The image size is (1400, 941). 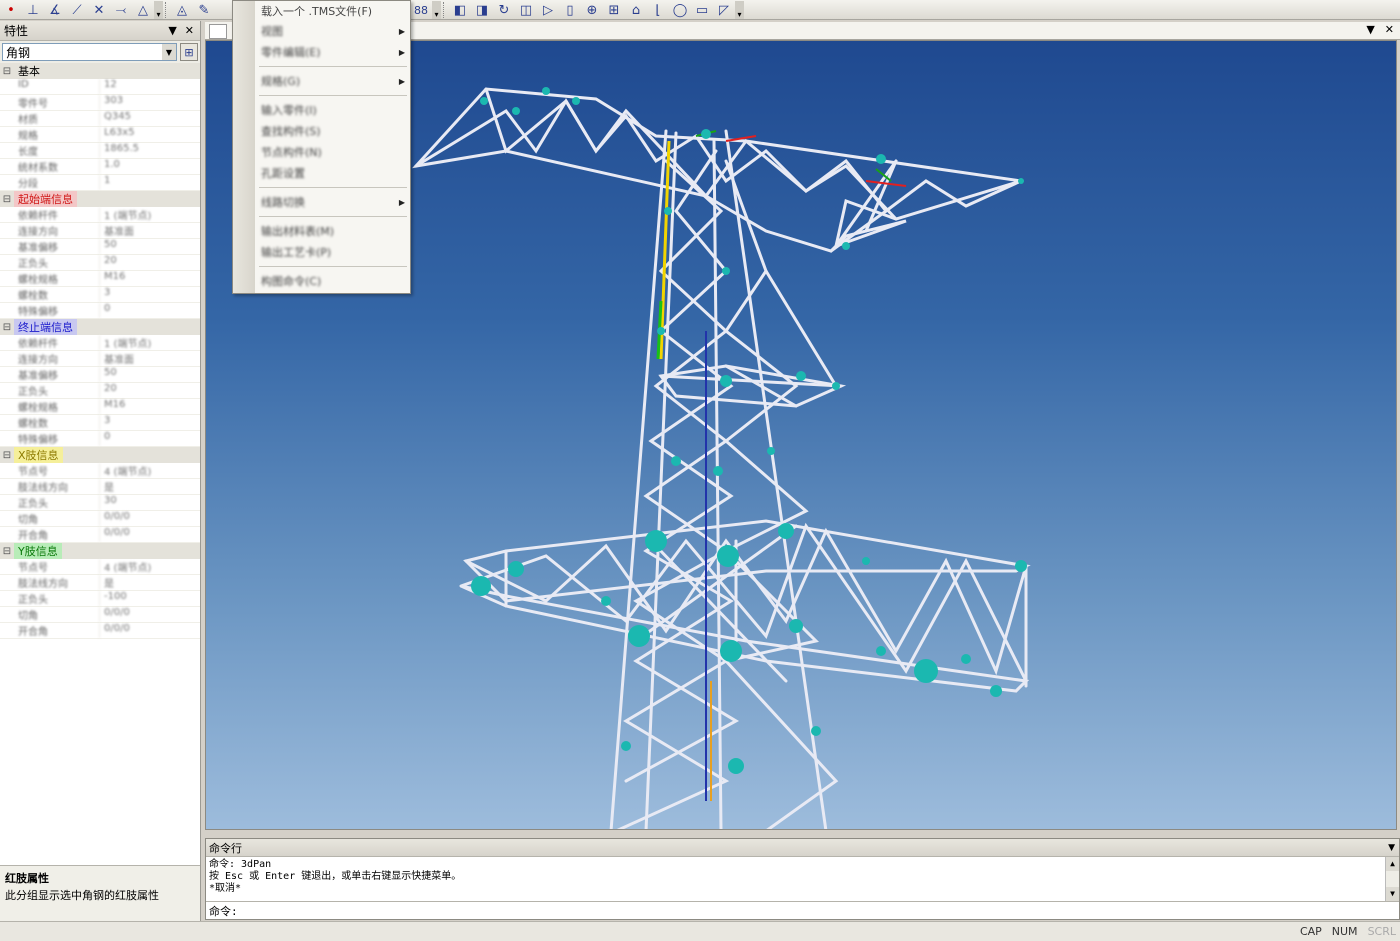 What do you see at coordinates (332, 231) in the screenshot?
I see `context-menu-item: 输出材料表(M)` at bounding box center [332, 231].